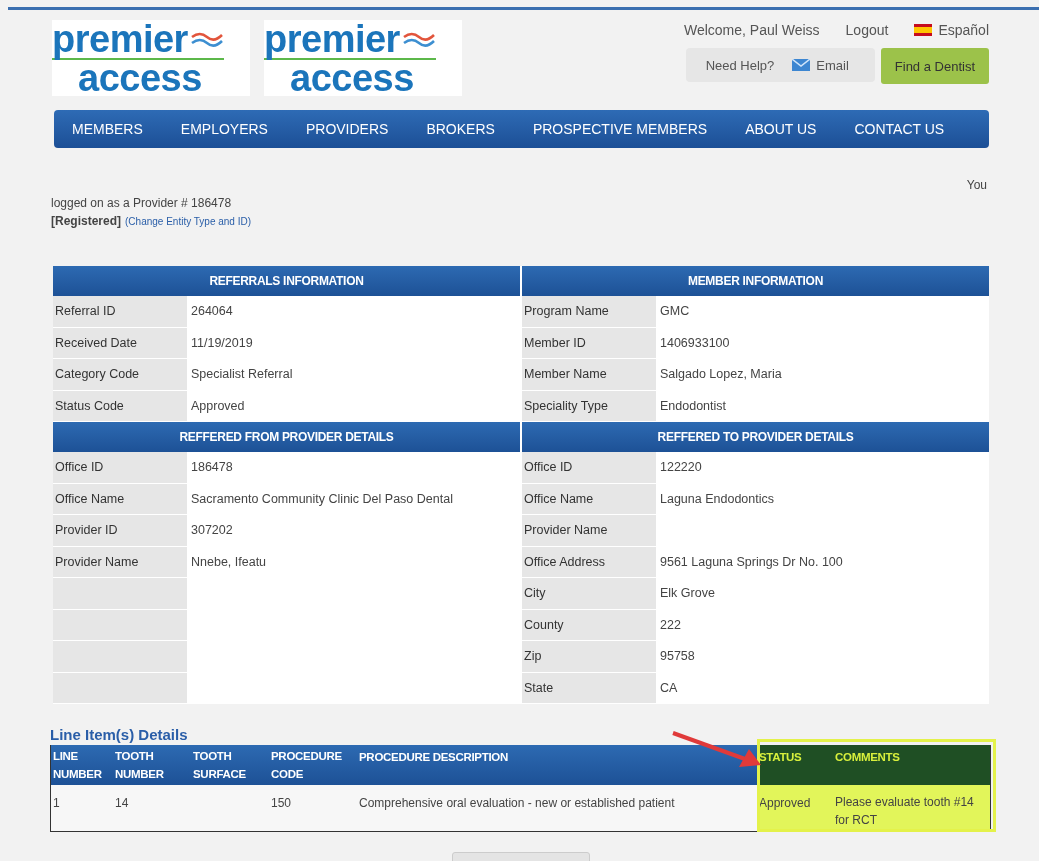  I want to click on email-link: Email, so click(820, 65).